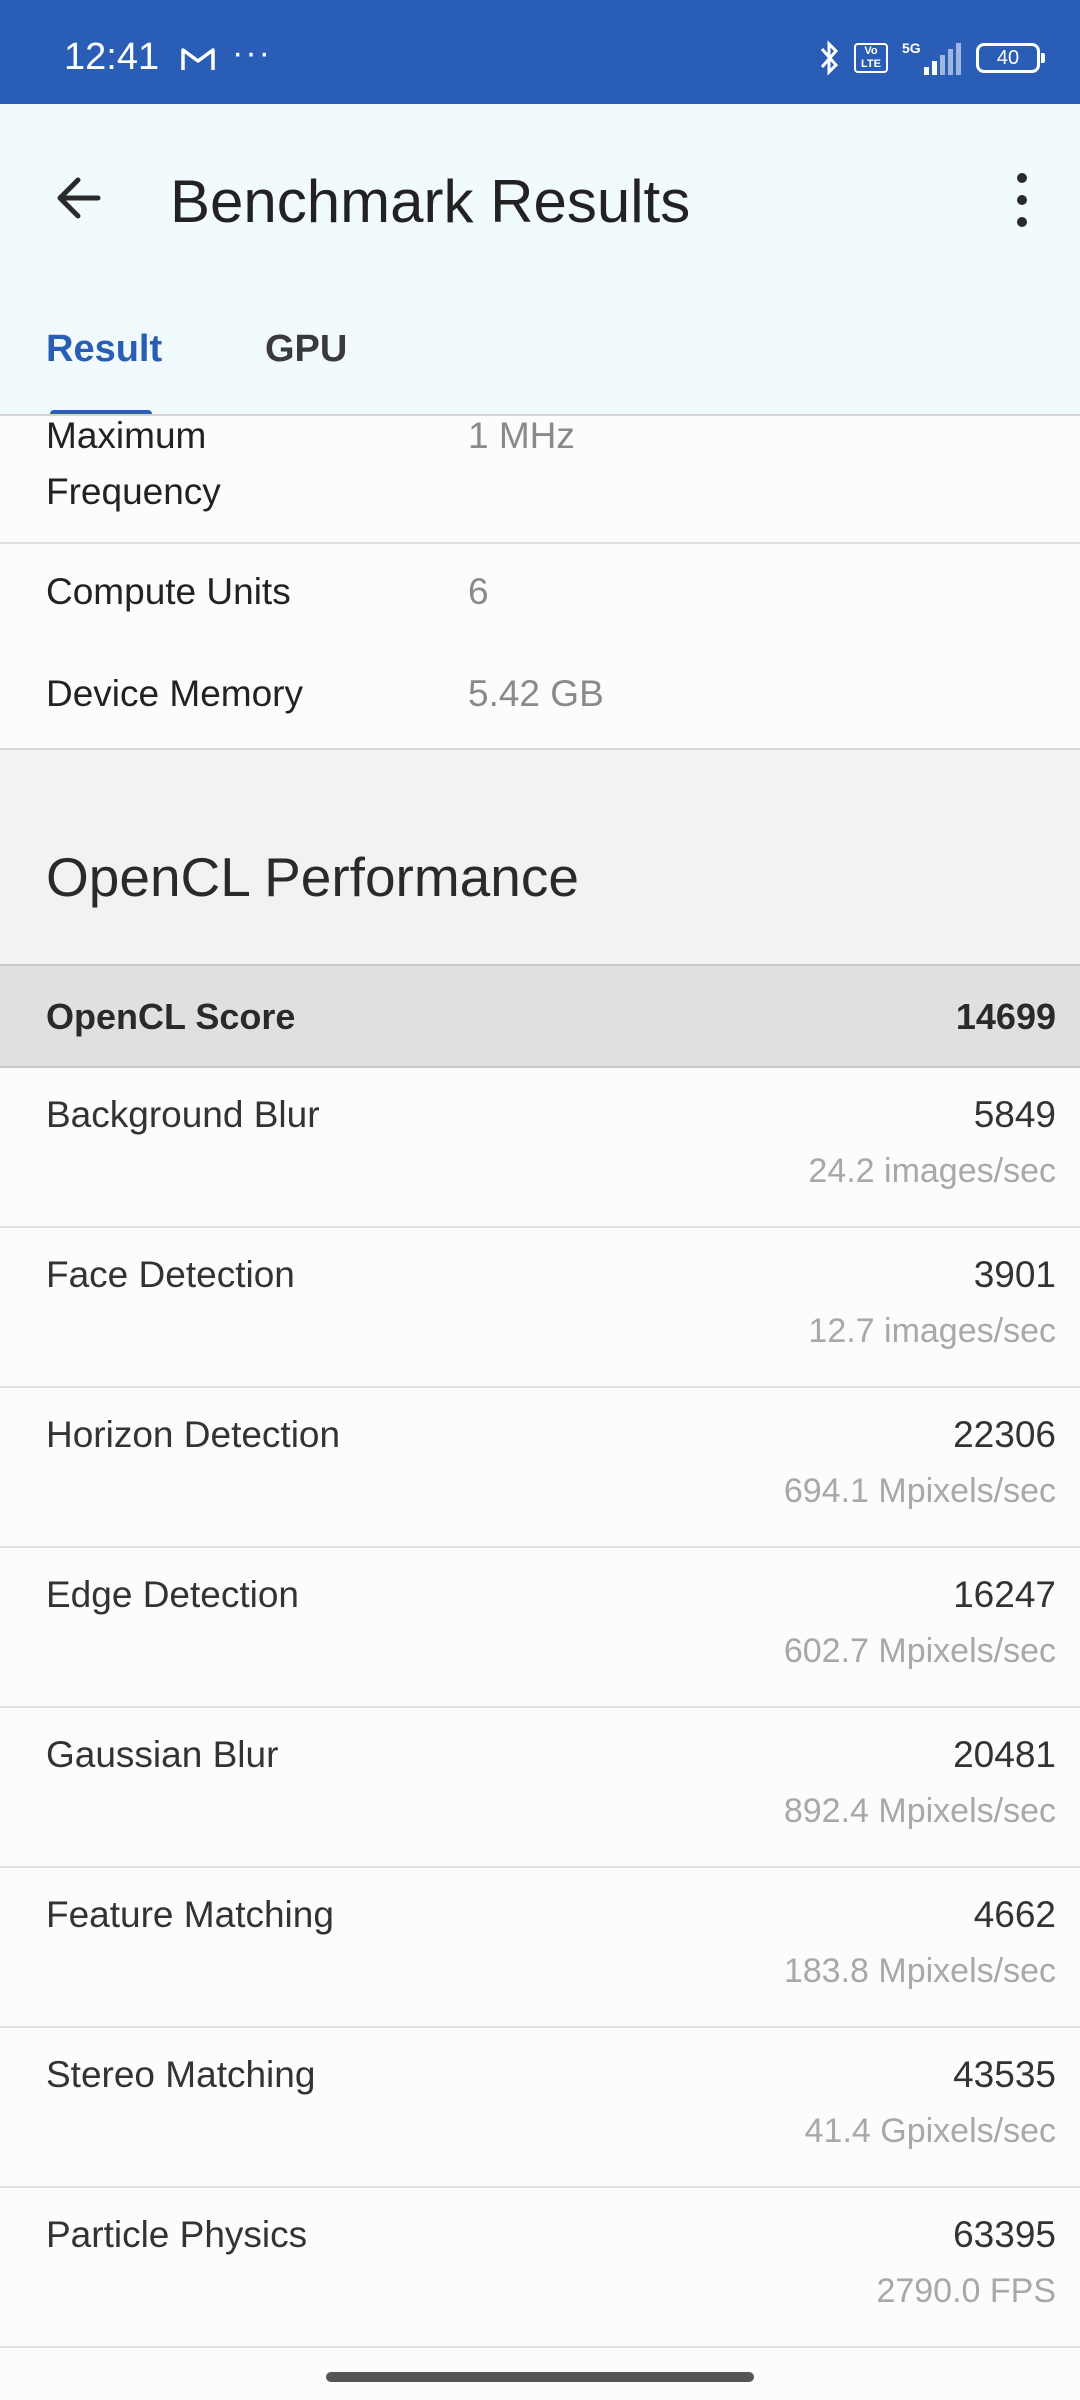 The width and height of the screenshot is (1080, 2400). What do you see at coordinates (540, 52) in the screenshot?
I see `status-bar: 12:41 ··· Vo LTE 5G 40` at bounding box center [540, 52].